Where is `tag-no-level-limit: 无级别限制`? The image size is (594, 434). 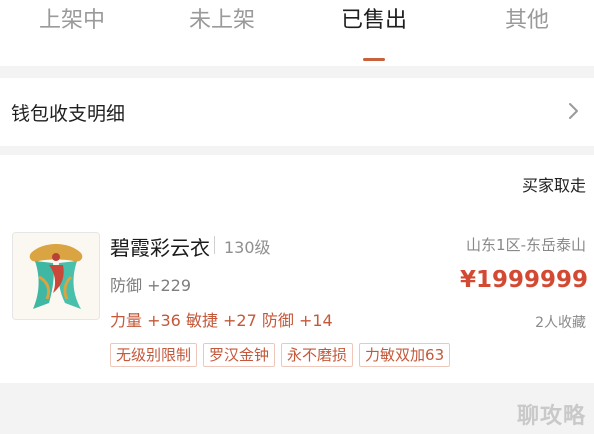
tag-no-level-limit: 无级别限制 is located at coordinates (154, 355).